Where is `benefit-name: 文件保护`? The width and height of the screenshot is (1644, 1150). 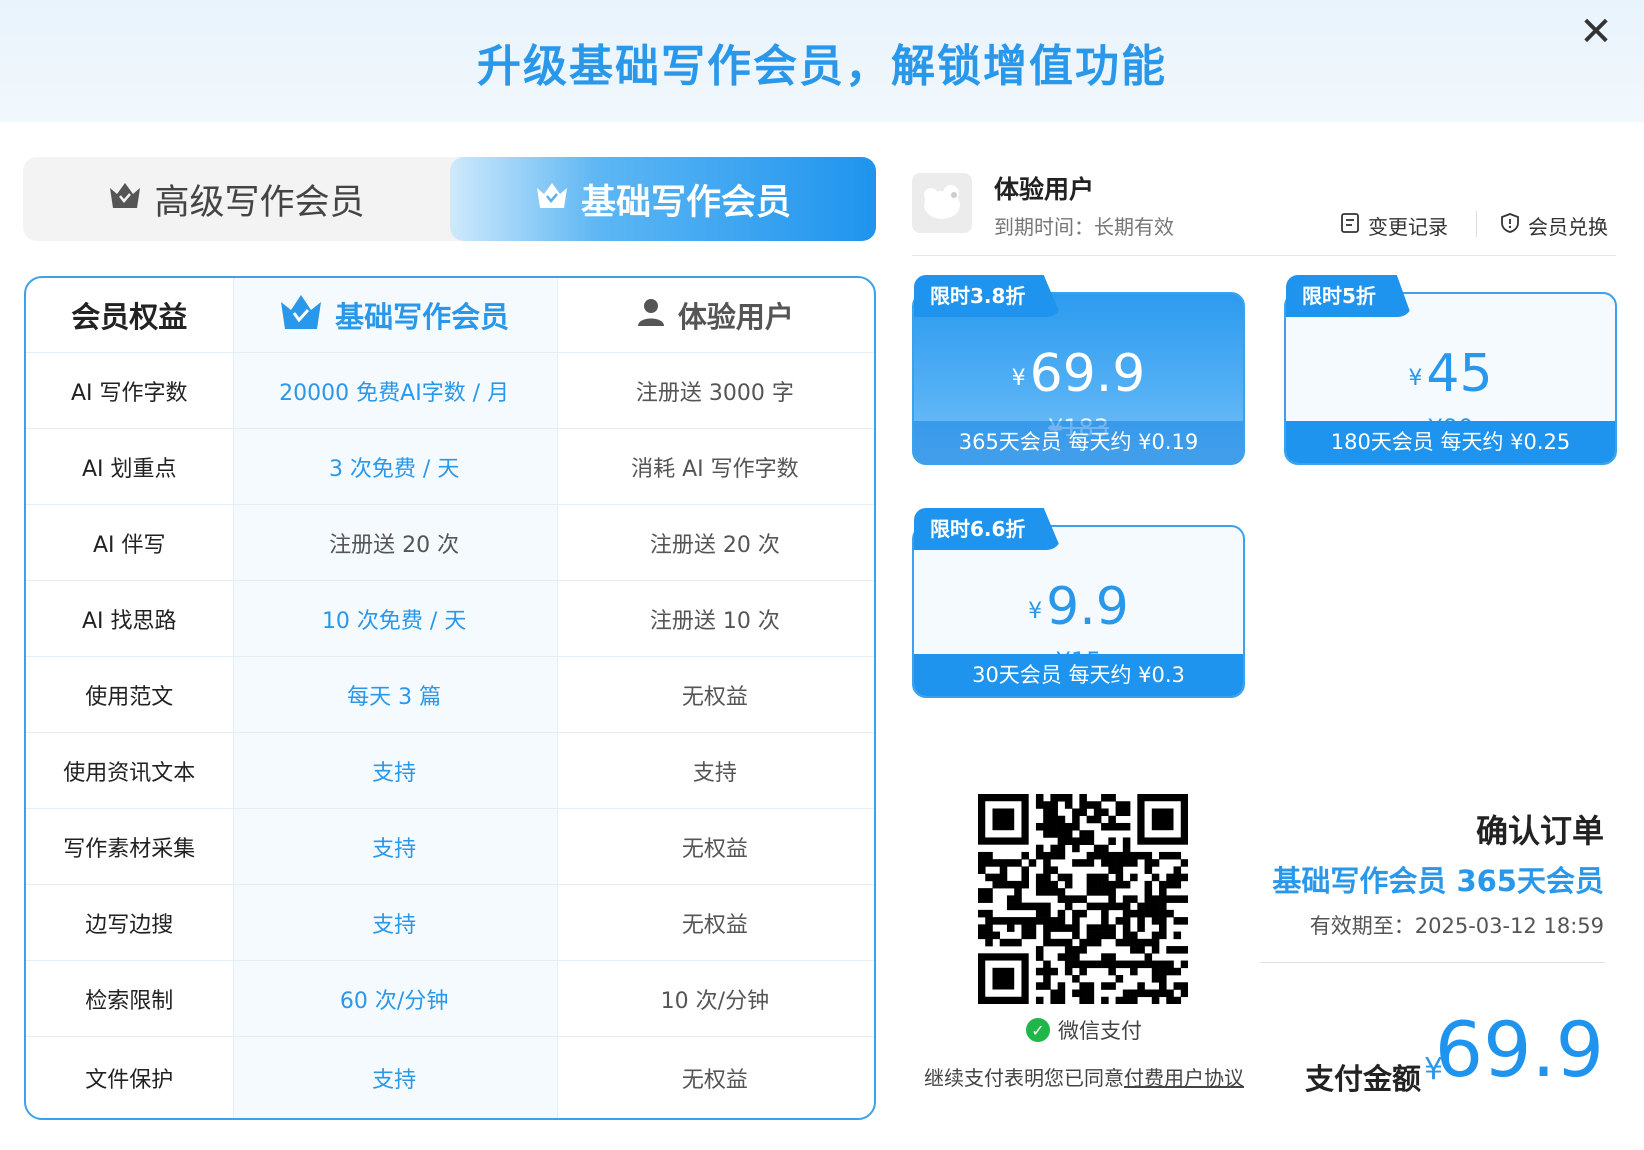 benefit-name: 文件保护 is located at coordinates (129, 1080).